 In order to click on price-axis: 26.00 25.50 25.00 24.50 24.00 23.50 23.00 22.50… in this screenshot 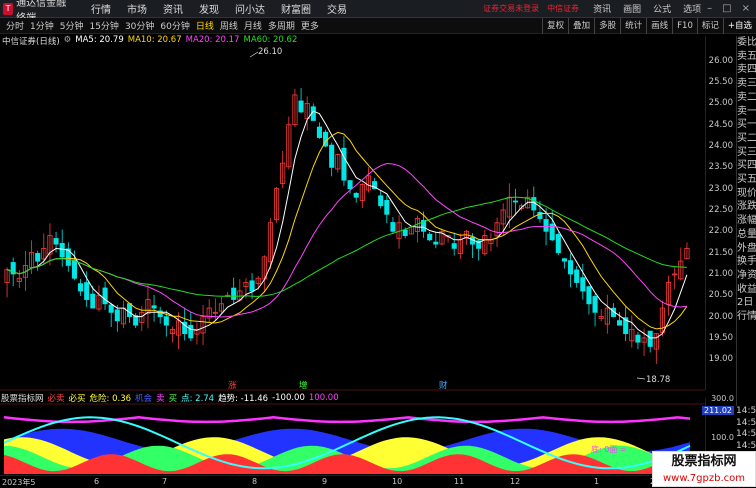, I will do `click(720, 213)`.